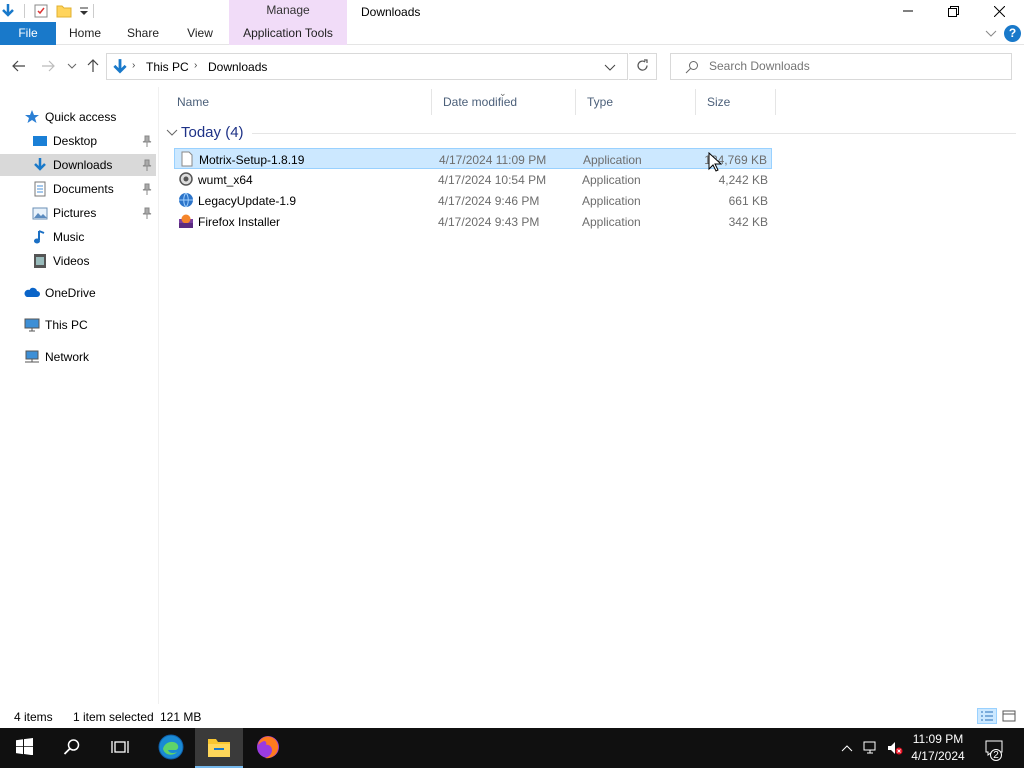 The image size is (1024, 768). I want to click on minimize-button, so click(908, 11).